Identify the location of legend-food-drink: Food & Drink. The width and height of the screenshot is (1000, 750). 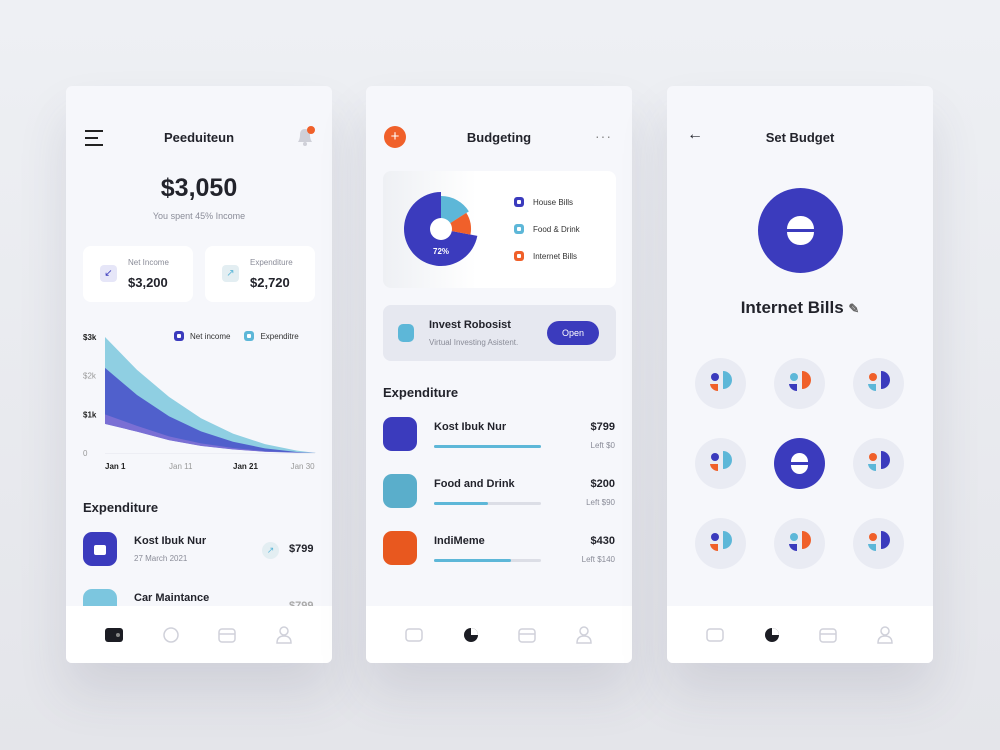
(547, 229).